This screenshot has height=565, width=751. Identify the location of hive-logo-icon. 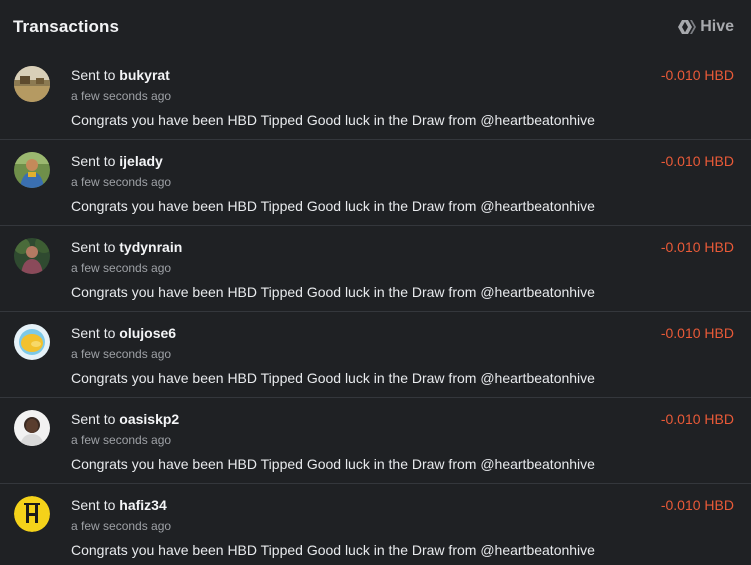
(687, 27).